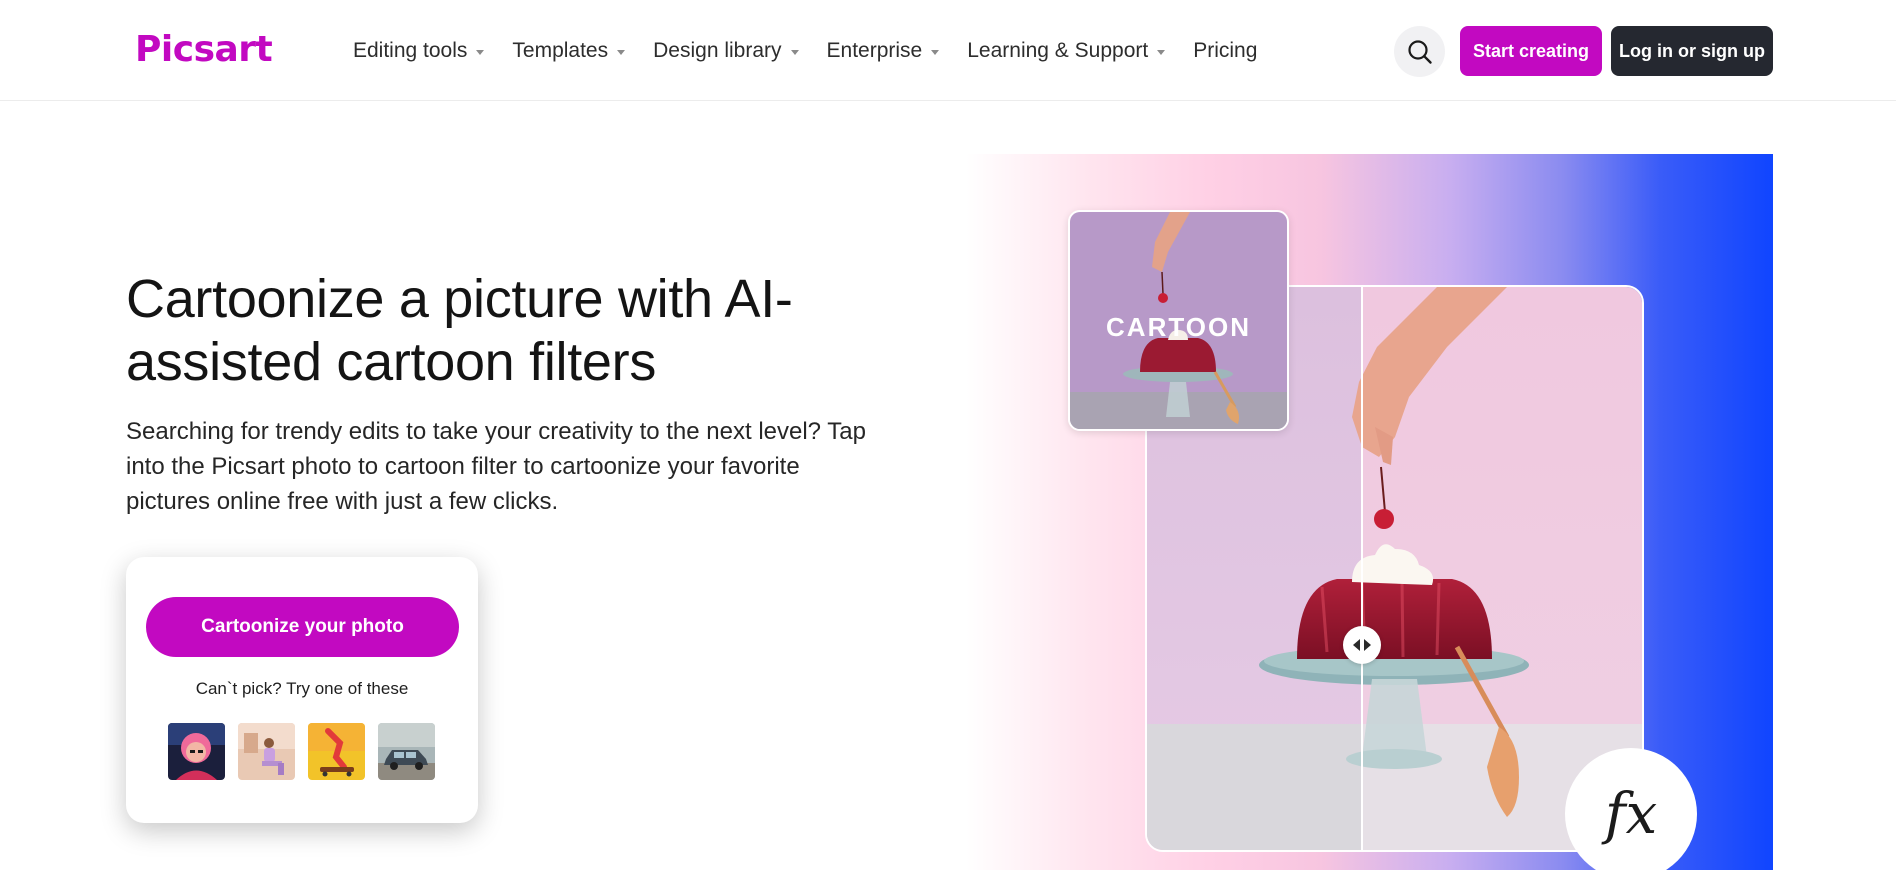 The height and width of the screenshot is (870, 1896). Describe the element at coordinates (410, 50) in the screenshot. I see `nav-editing-tools-label: Editing tools` at that location.